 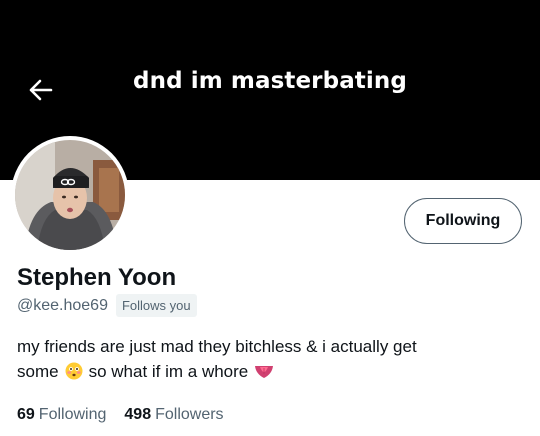 I want to click on tongue-emoji-icon, so click(x=264, y=374).